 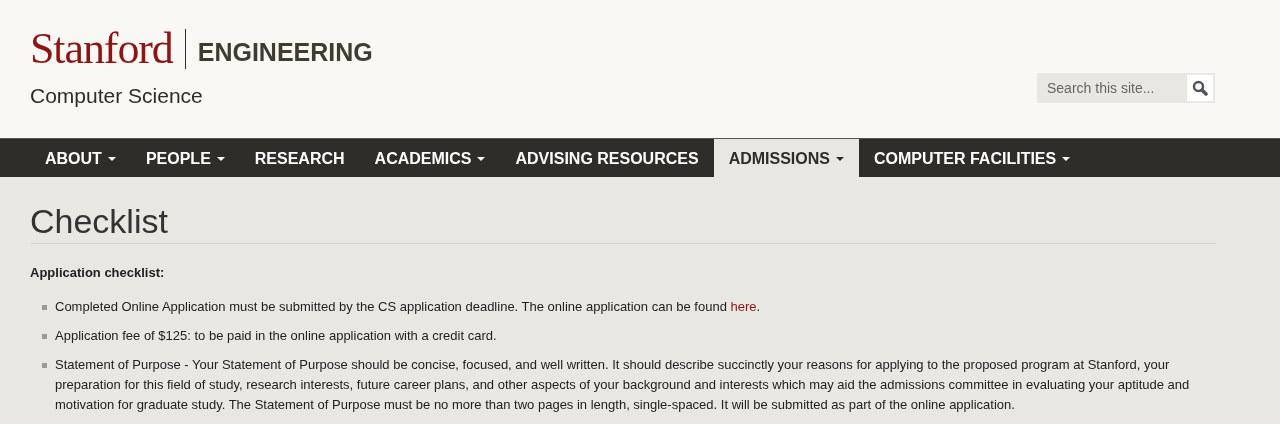 I want to click on nav-tab: ABOUT, so click(x=80, y=158).